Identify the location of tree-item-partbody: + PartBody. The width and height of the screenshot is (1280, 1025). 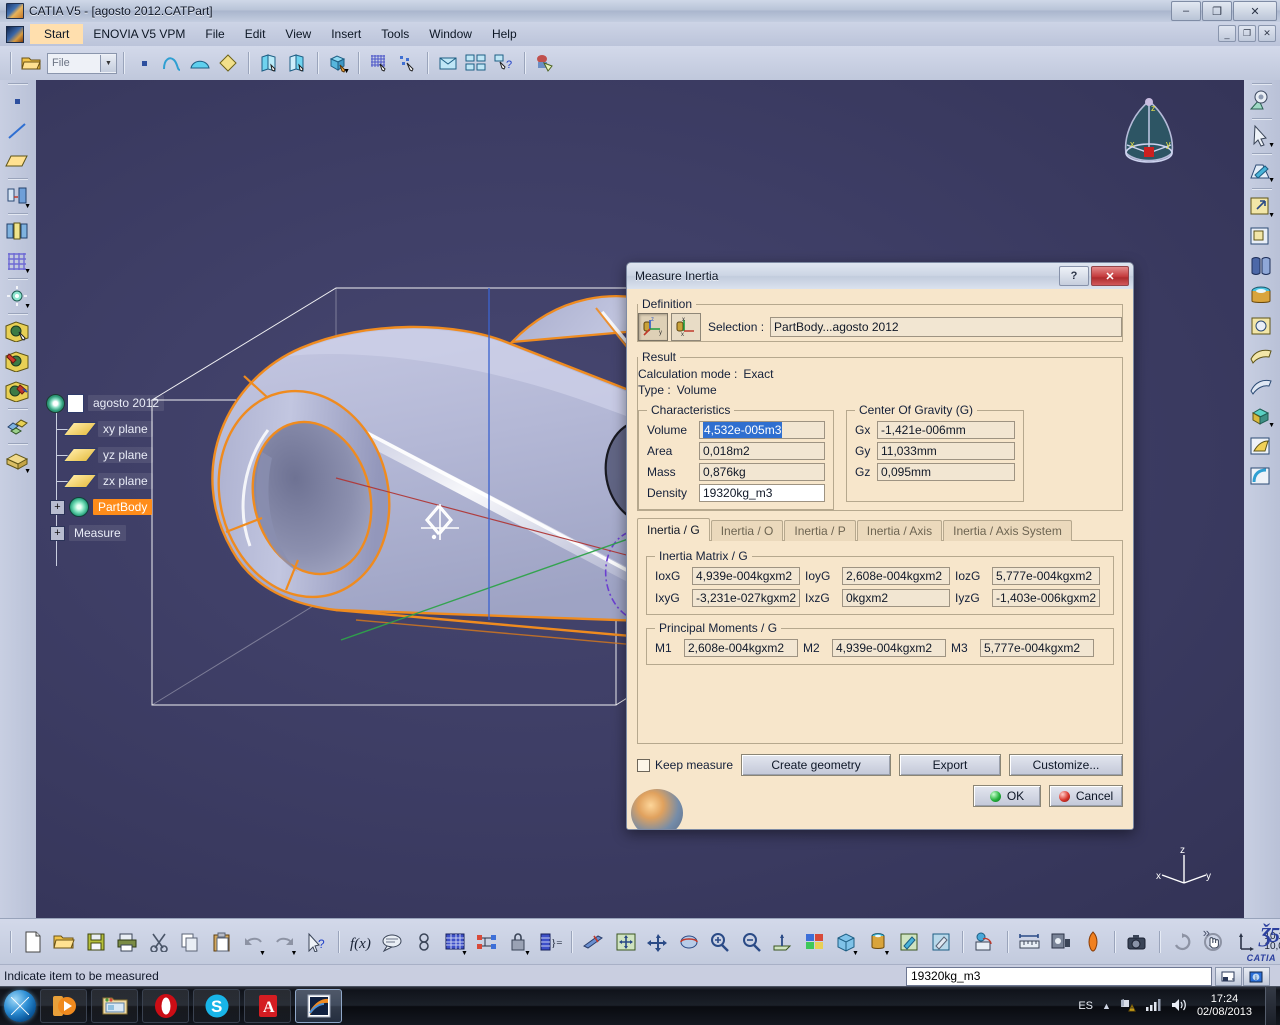
(107, 507).